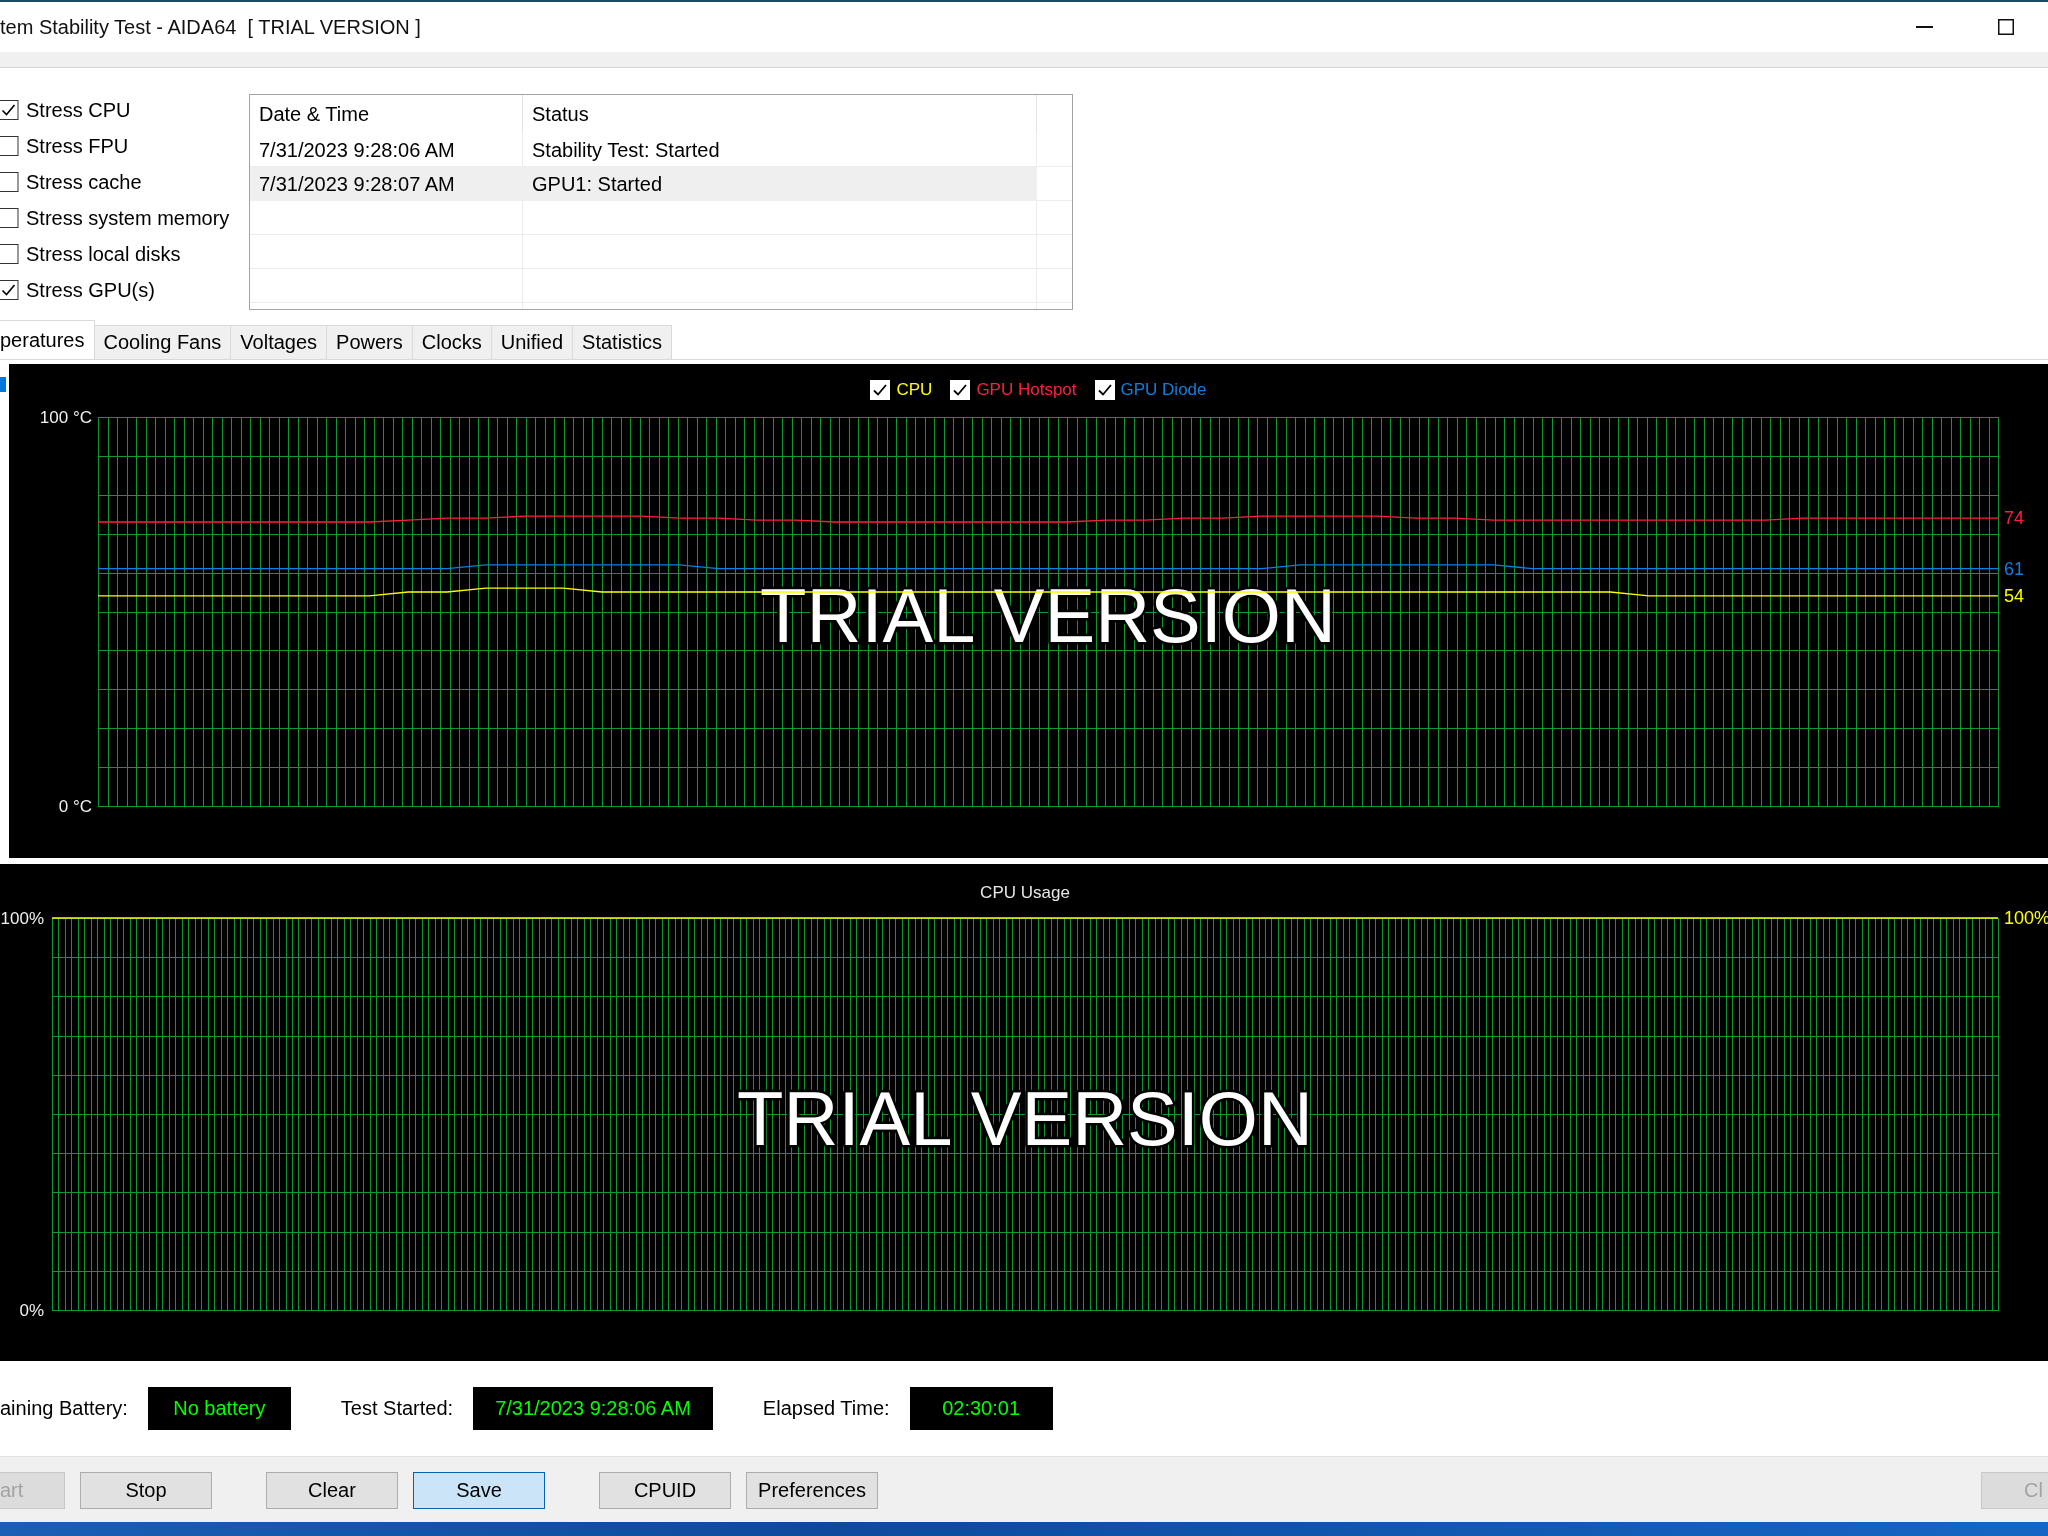 The width and height of the screenshot is (2048, 1536). Describe the element at coordinates (71, 182) in the screenshot. I see `stress-option-checkbox: Stress cache` at that location.